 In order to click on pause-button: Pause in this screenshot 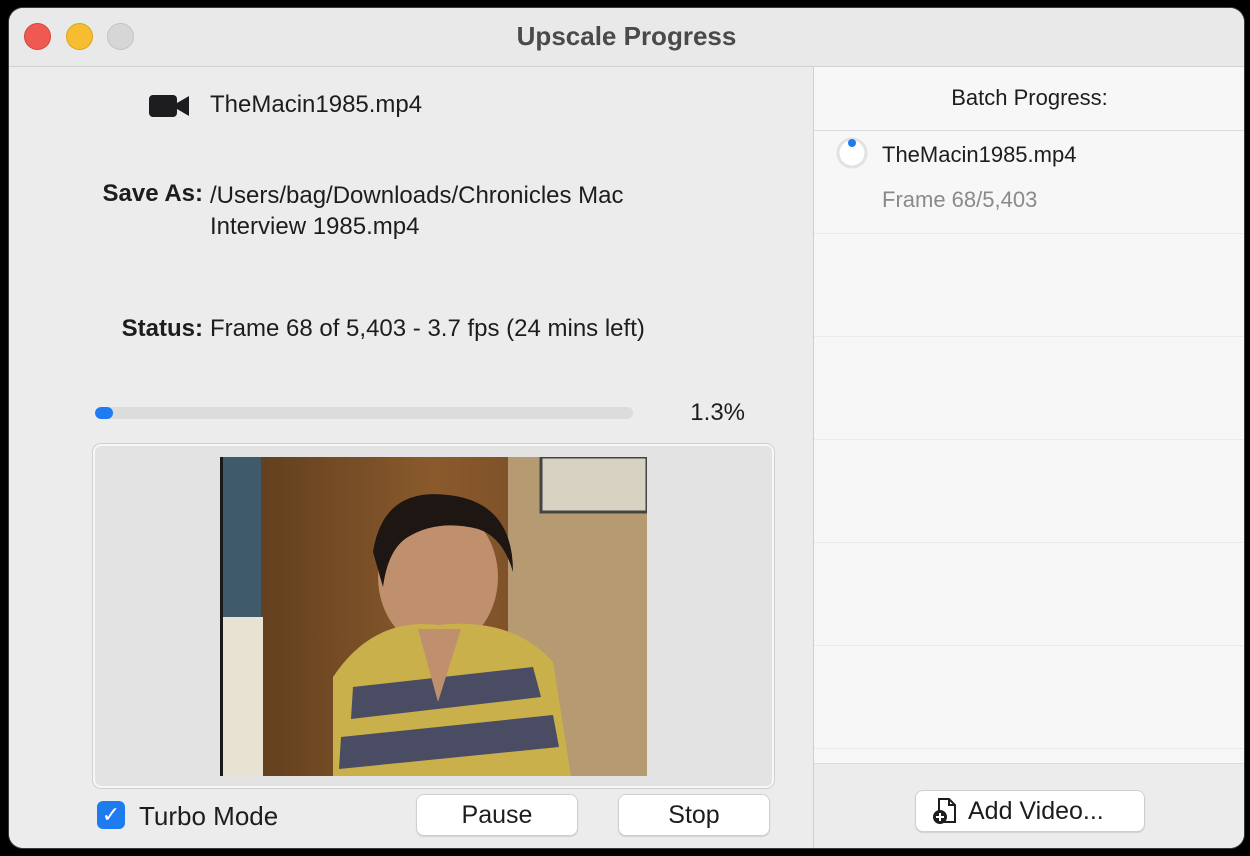, I will do `click(497, 815)`.